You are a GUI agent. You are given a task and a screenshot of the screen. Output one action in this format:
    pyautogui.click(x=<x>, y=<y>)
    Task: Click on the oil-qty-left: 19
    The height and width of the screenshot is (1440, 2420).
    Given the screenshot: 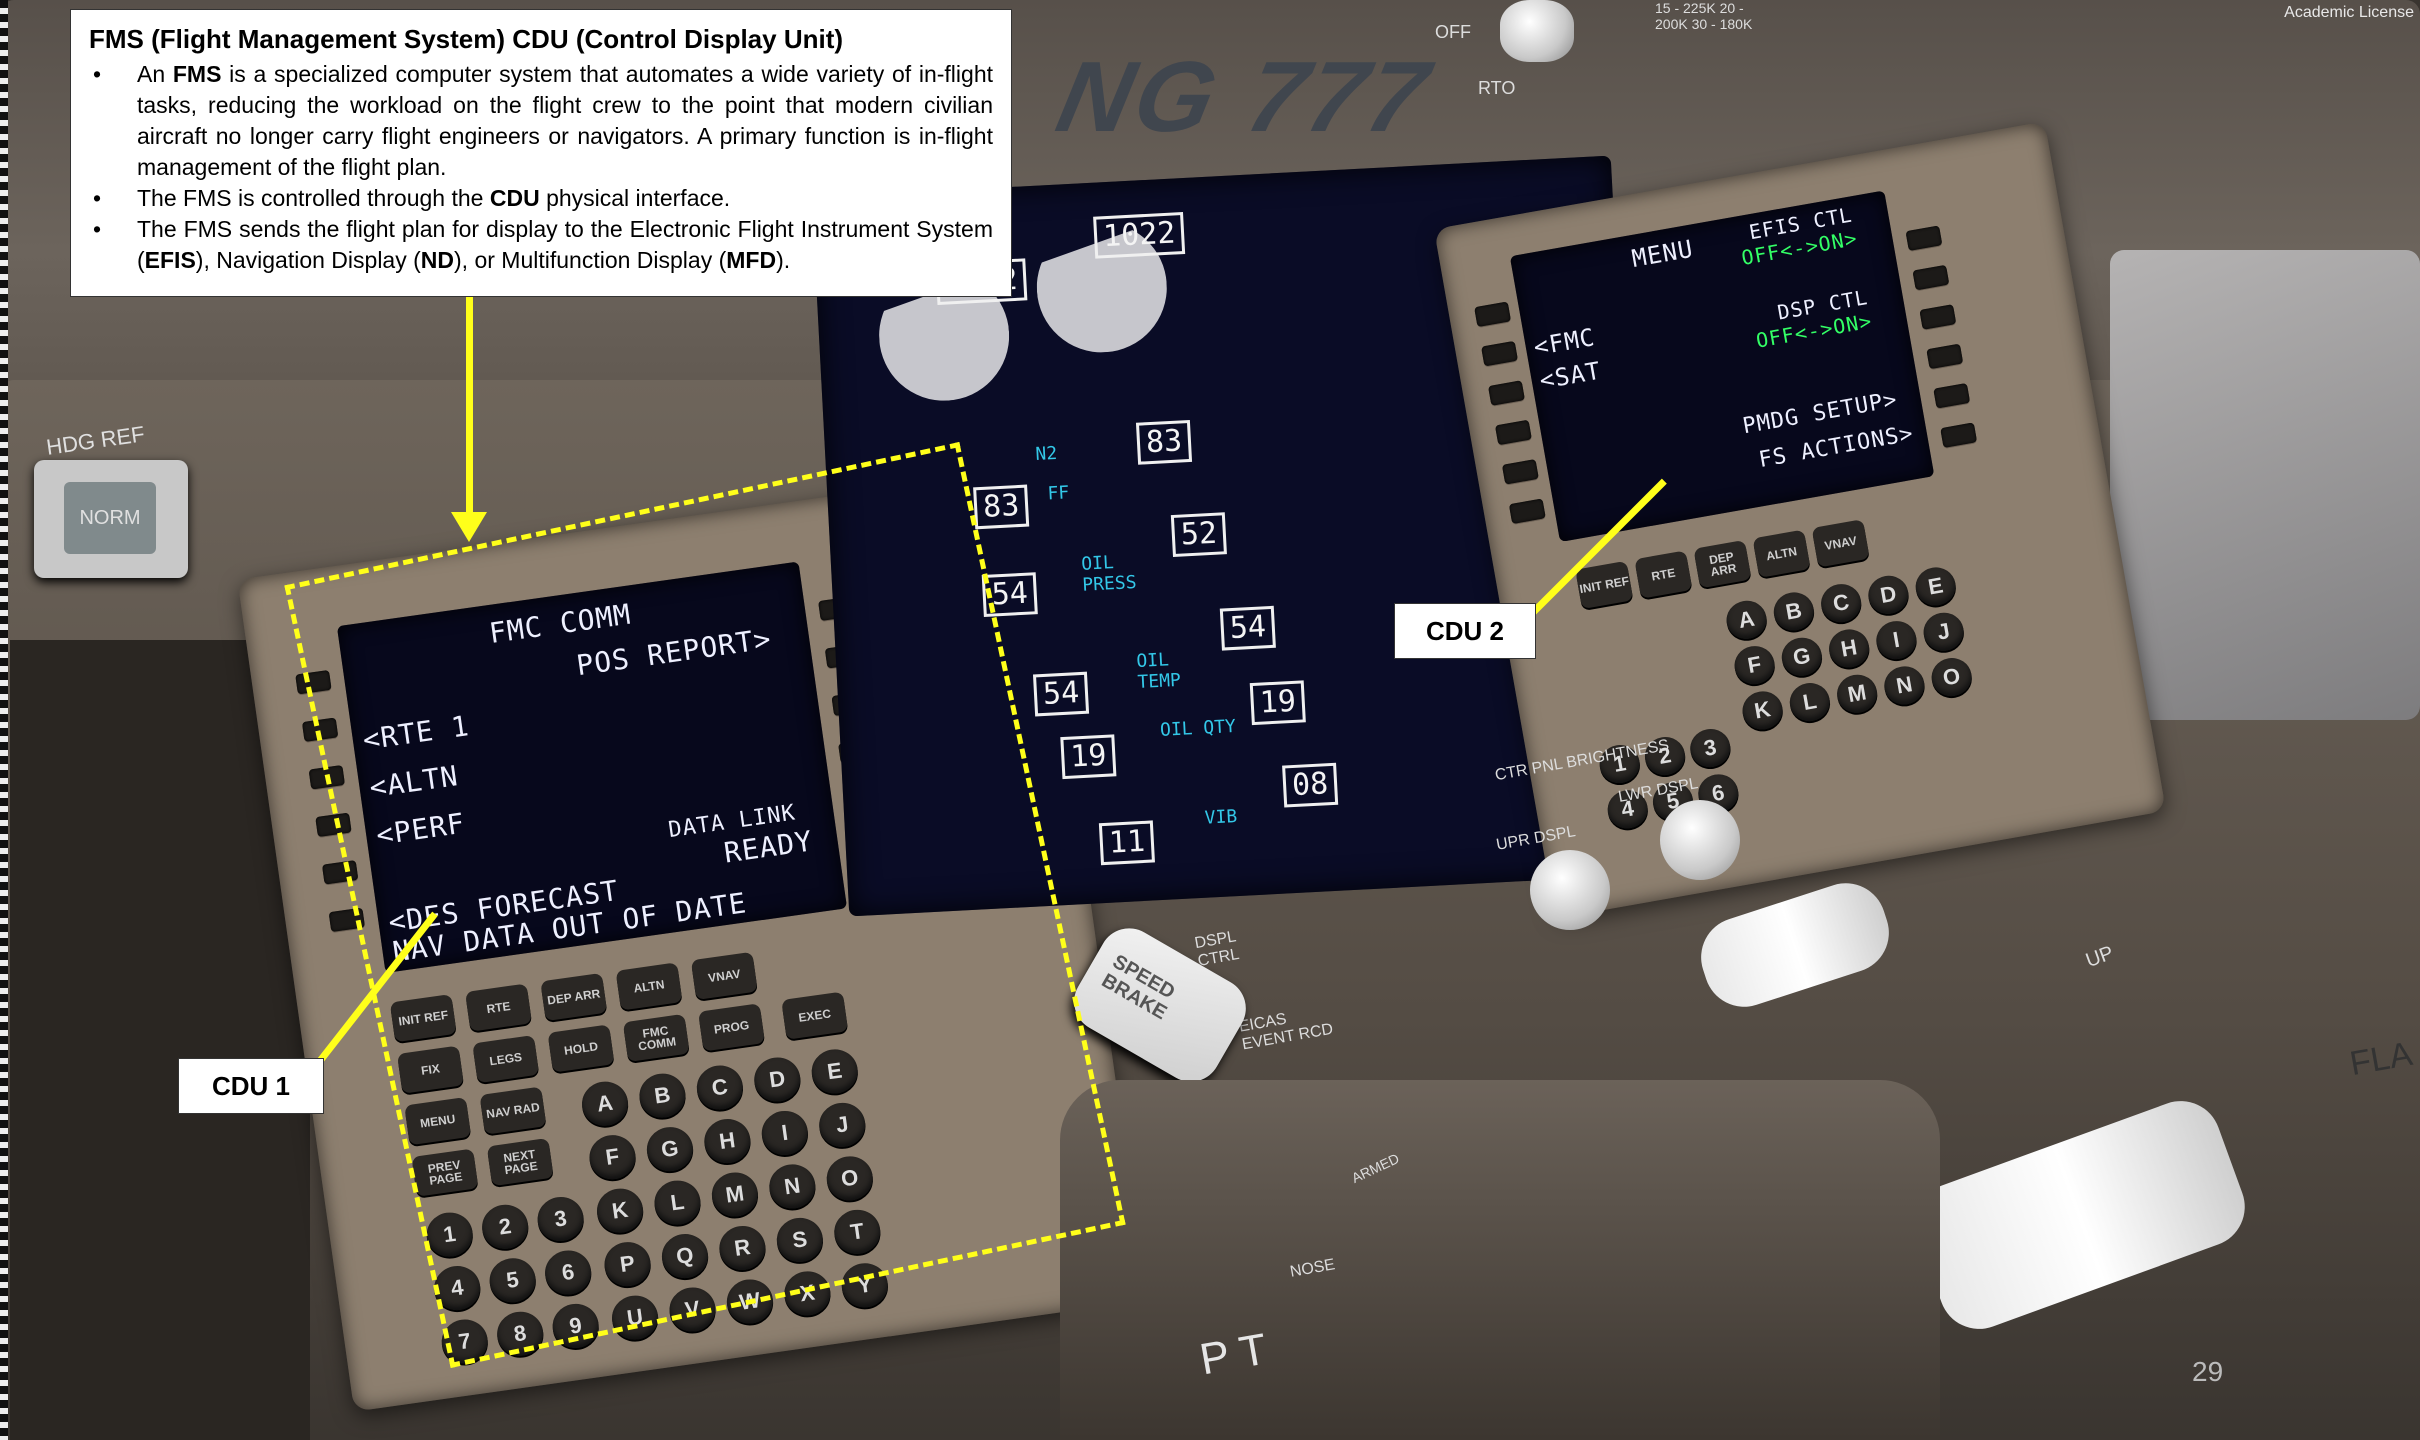 What is the action you would take?
    pyautogui.click(x=1088, y=757)
    